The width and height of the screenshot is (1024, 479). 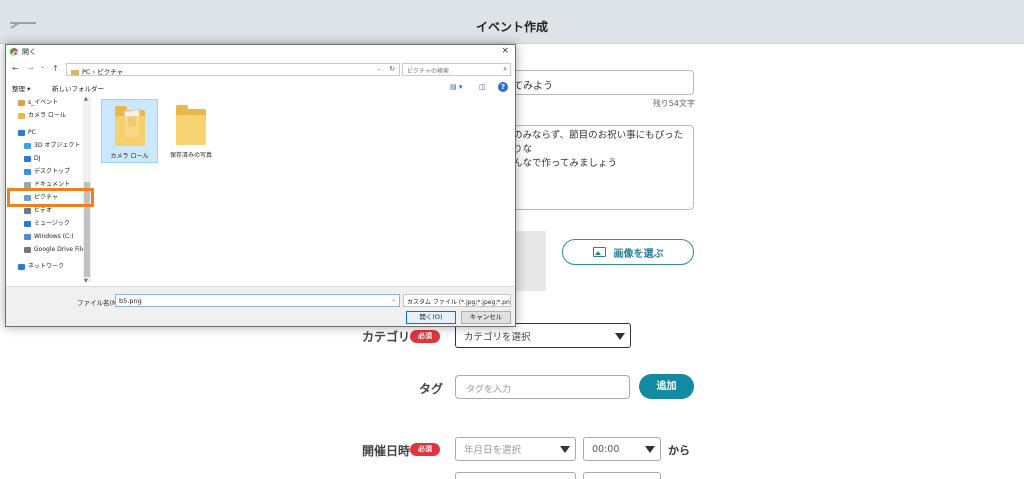 I want to click on close-icon: ×, so click(x=505, y=51).